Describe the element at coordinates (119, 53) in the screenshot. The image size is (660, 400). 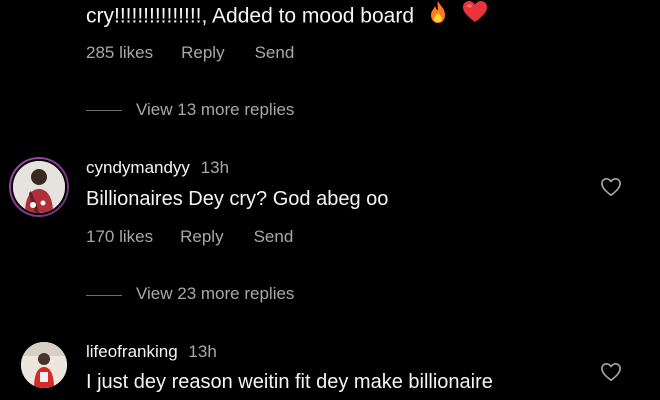
I see `likes-count: 285 likes` at that location.